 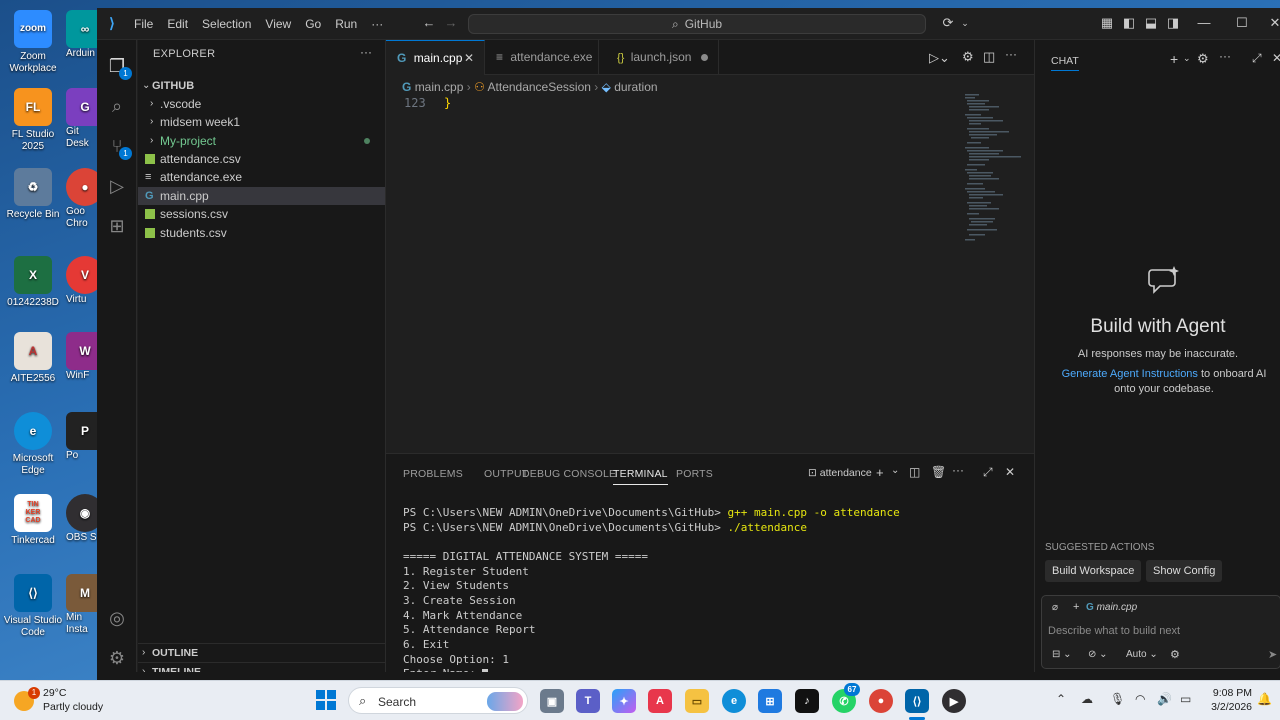 I want to click on agent-mode-icon: ⊟ ⌄, so click(x=1062, y=654).